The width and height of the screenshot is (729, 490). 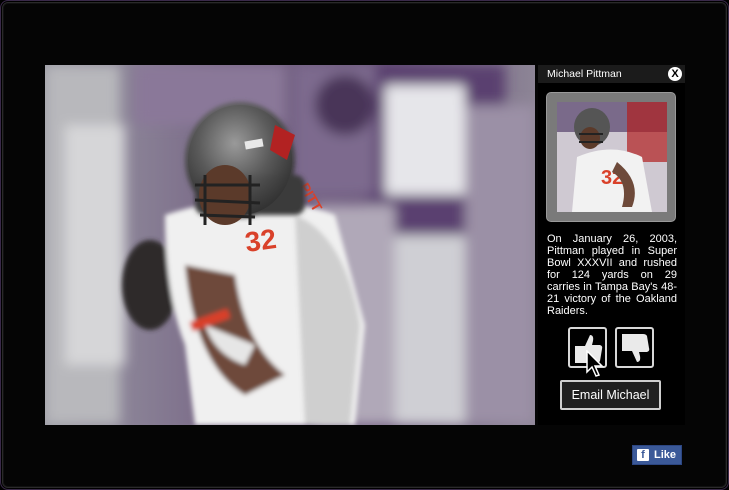 I want to click on player-name-title: Michael Pittman, so click(x=584, y=74).